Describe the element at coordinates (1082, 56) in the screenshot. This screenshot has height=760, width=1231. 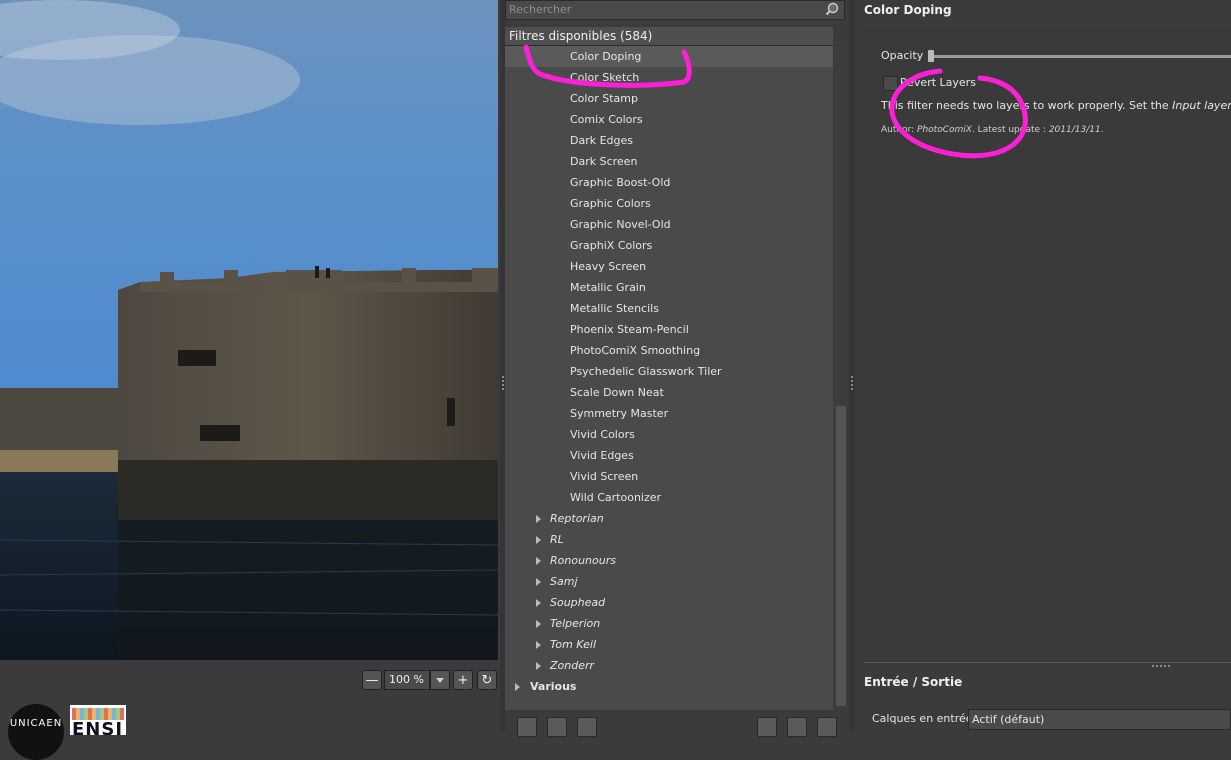
I see `opacity-slider` at that location.